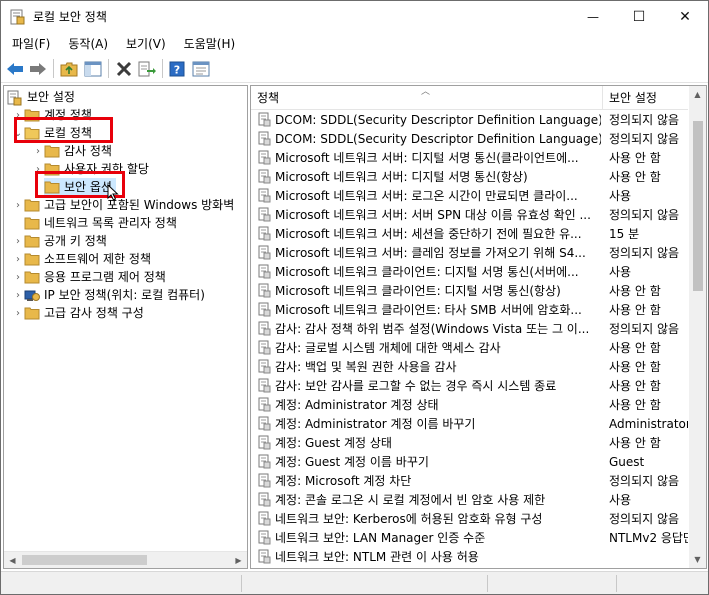  Describe the element at coordinates (644, 519) in the screenshot. I see `policy-setting: 정의되지 않음` at that location.